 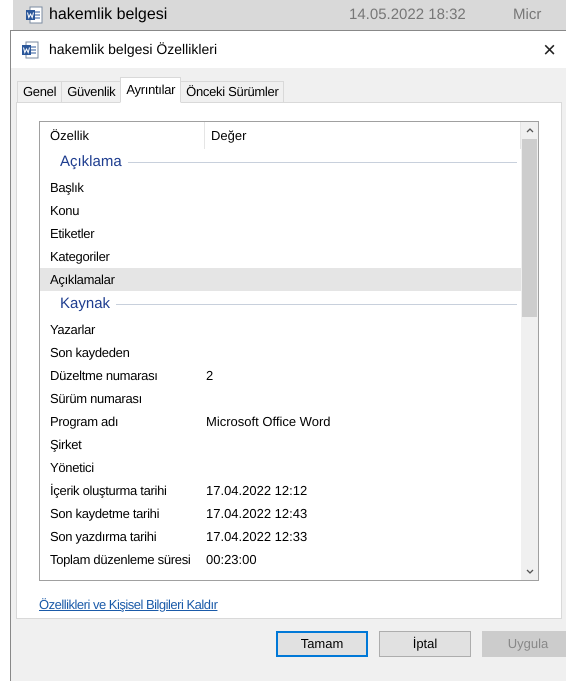 I want to click on property-row: Konu, so click(x=280, y=210).